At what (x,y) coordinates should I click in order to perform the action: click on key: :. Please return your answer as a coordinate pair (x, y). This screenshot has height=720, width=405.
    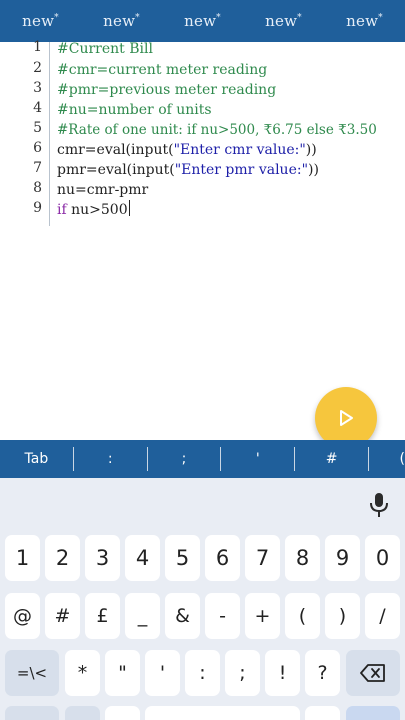
    Looking at the image, I should click on (202, 673).